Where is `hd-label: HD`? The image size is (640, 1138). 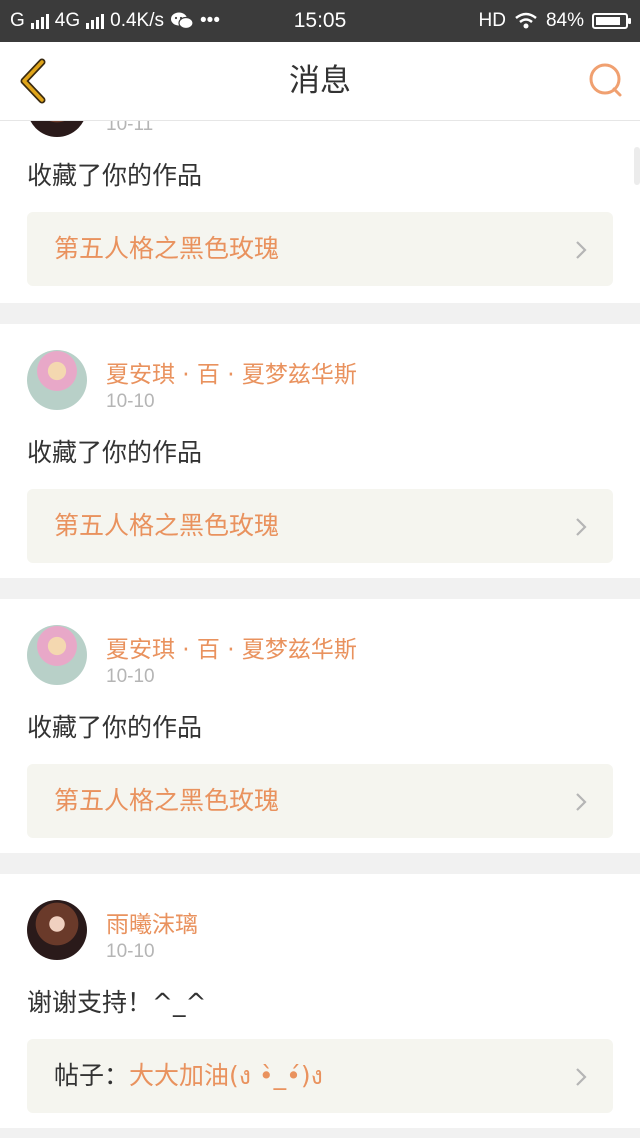 hd-label: HD is located at coordinates (492, 20).